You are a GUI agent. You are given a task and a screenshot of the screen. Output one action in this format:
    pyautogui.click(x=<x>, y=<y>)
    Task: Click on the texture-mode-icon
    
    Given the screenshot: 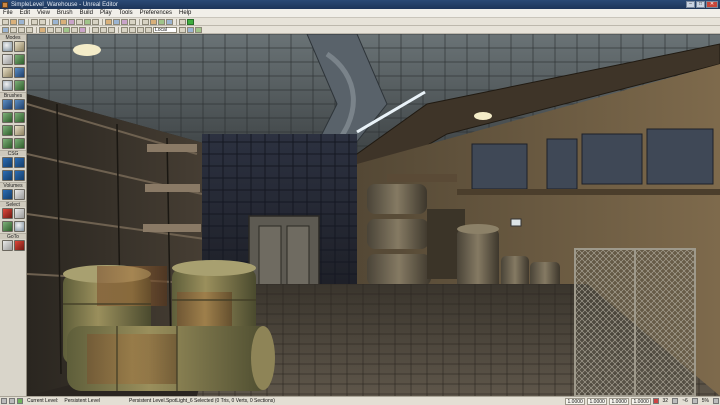 What is the action you would take?
    pyautogui.click(x=19, y=59)
    